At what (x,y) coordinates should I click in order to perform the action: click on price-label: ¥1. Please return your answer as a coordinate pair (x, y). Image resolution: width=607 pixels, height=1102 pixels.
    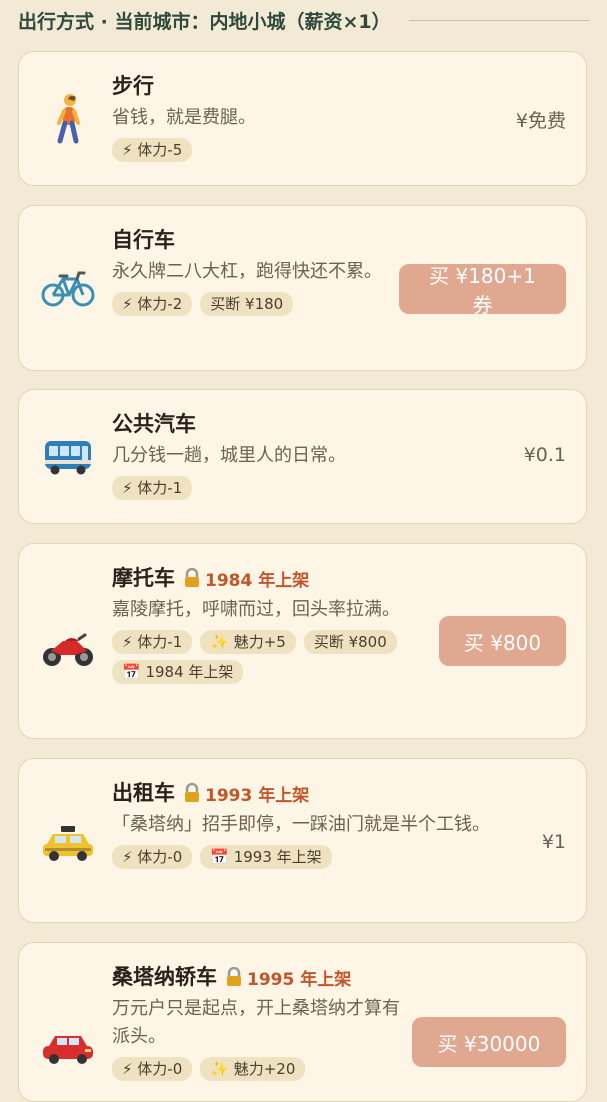
    Looking at the image, I should click on (553, 842).